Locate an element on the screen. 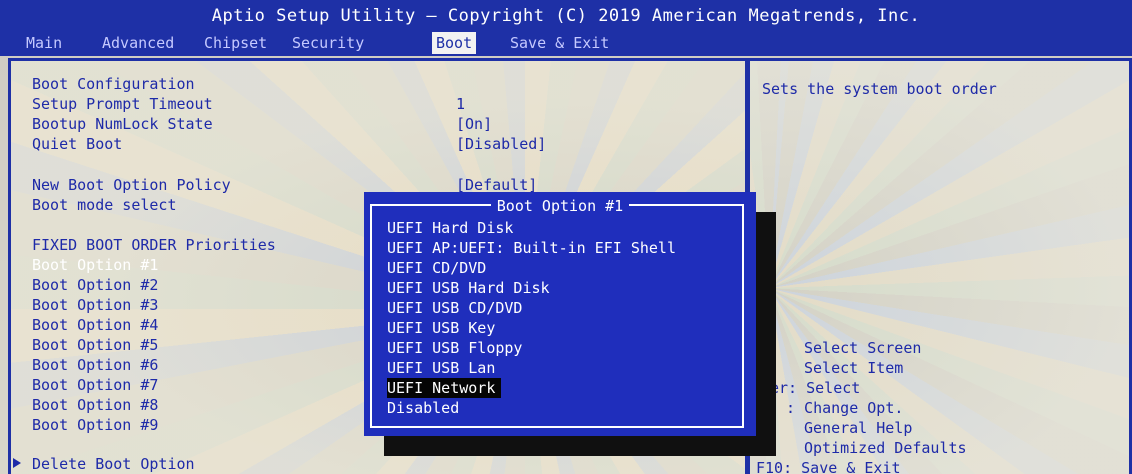 This screenshot has height=474, width=1132. new-boot-option-policy-label: New Boot Option Policy is located at coordinates (131, 185).